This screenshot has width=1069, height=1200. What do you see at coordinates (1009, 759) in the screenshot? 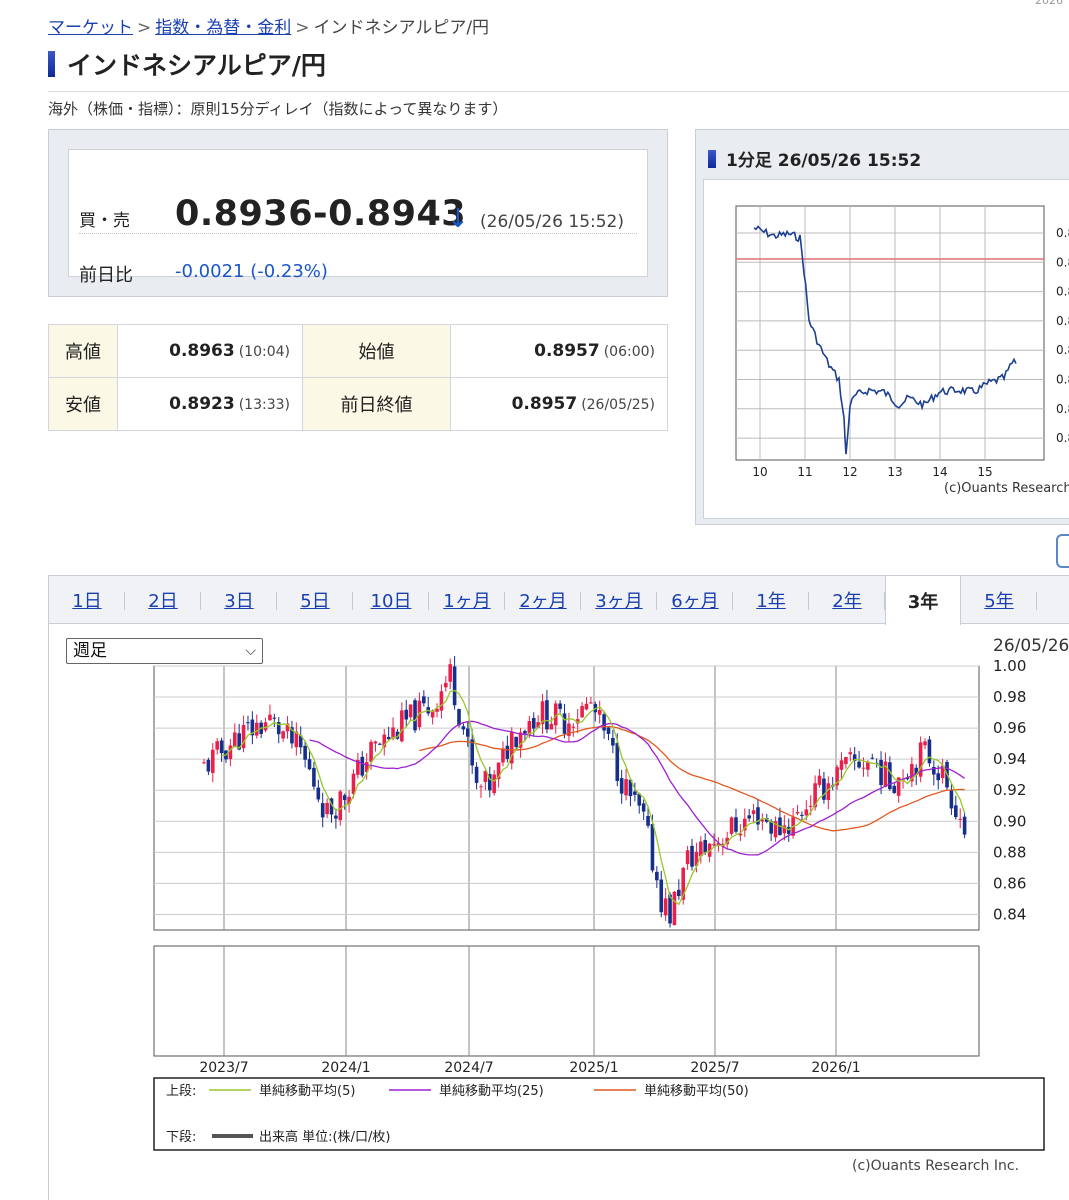
I see `price-y-tick: 0.94` at bounding box center [1009, 759].